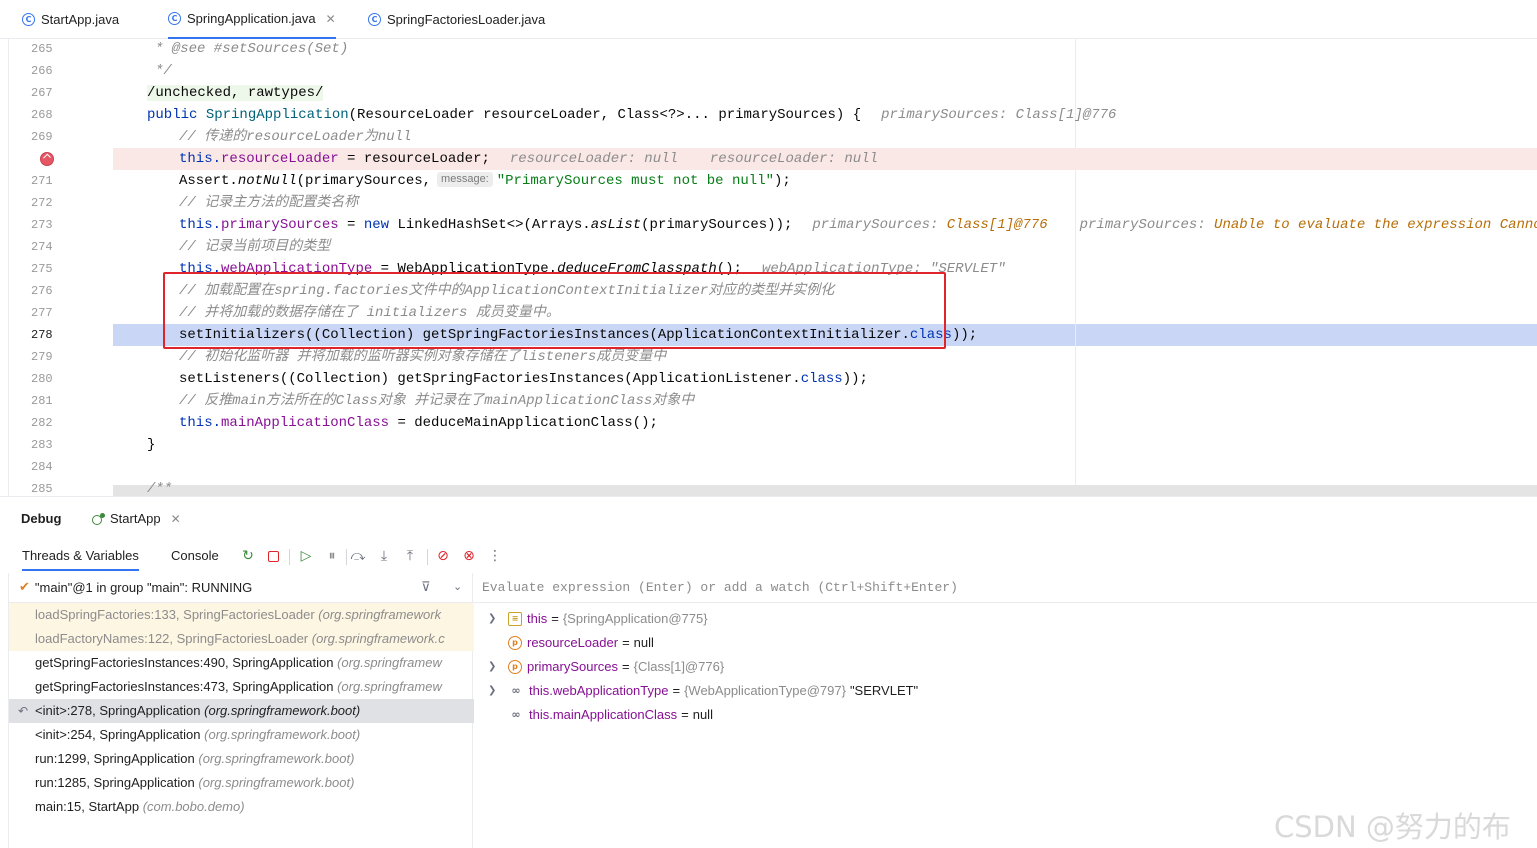  What do you see at coordinates (378, 638) in the screenshot?
I see `frame-package: (org.springframework.c` at bounding box center [378, 638].